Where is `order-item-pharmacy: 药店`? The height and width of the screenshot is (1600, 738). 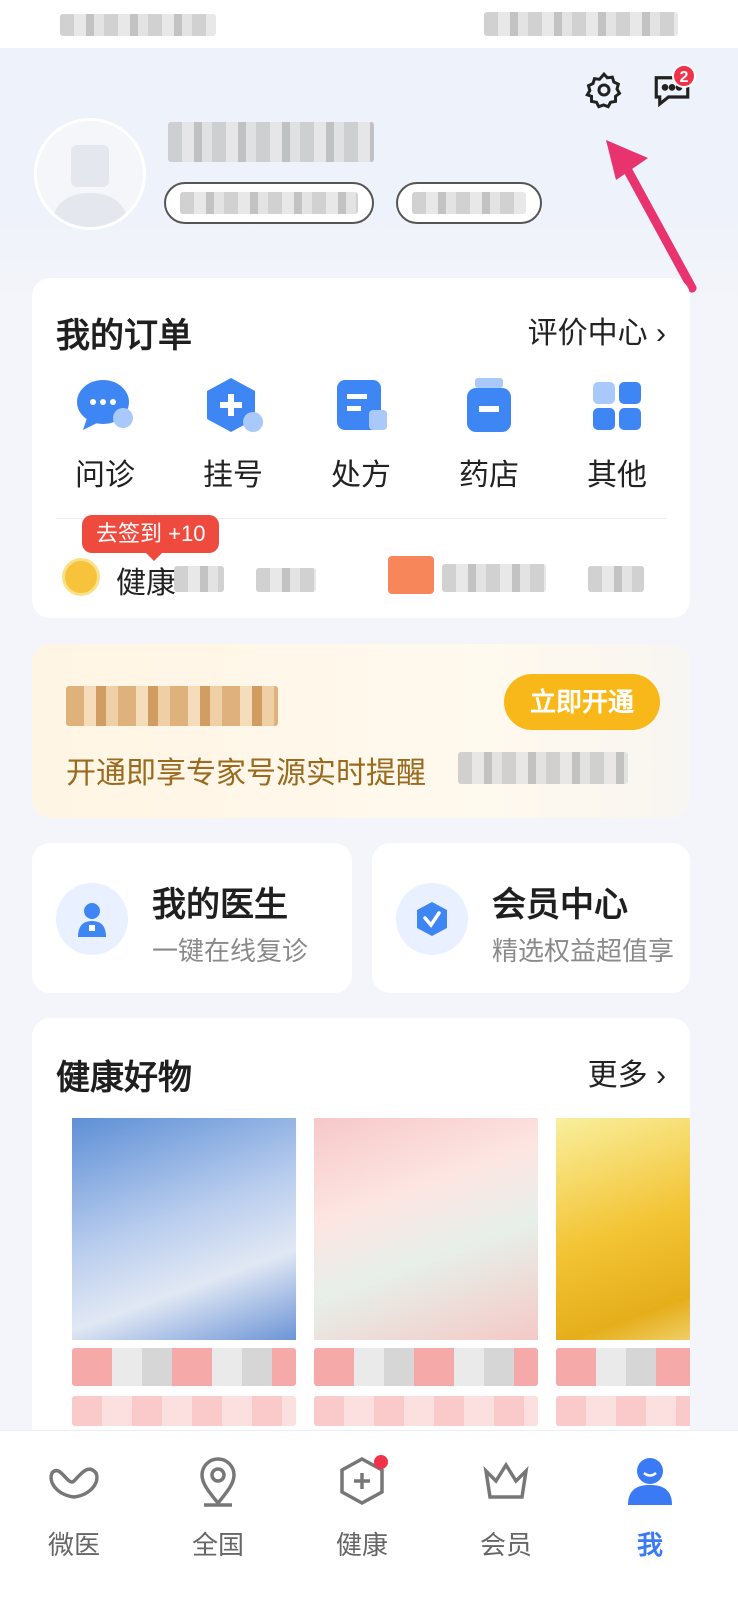 order-item-pharmacy: 药店 is located at coordinates (489, 434).